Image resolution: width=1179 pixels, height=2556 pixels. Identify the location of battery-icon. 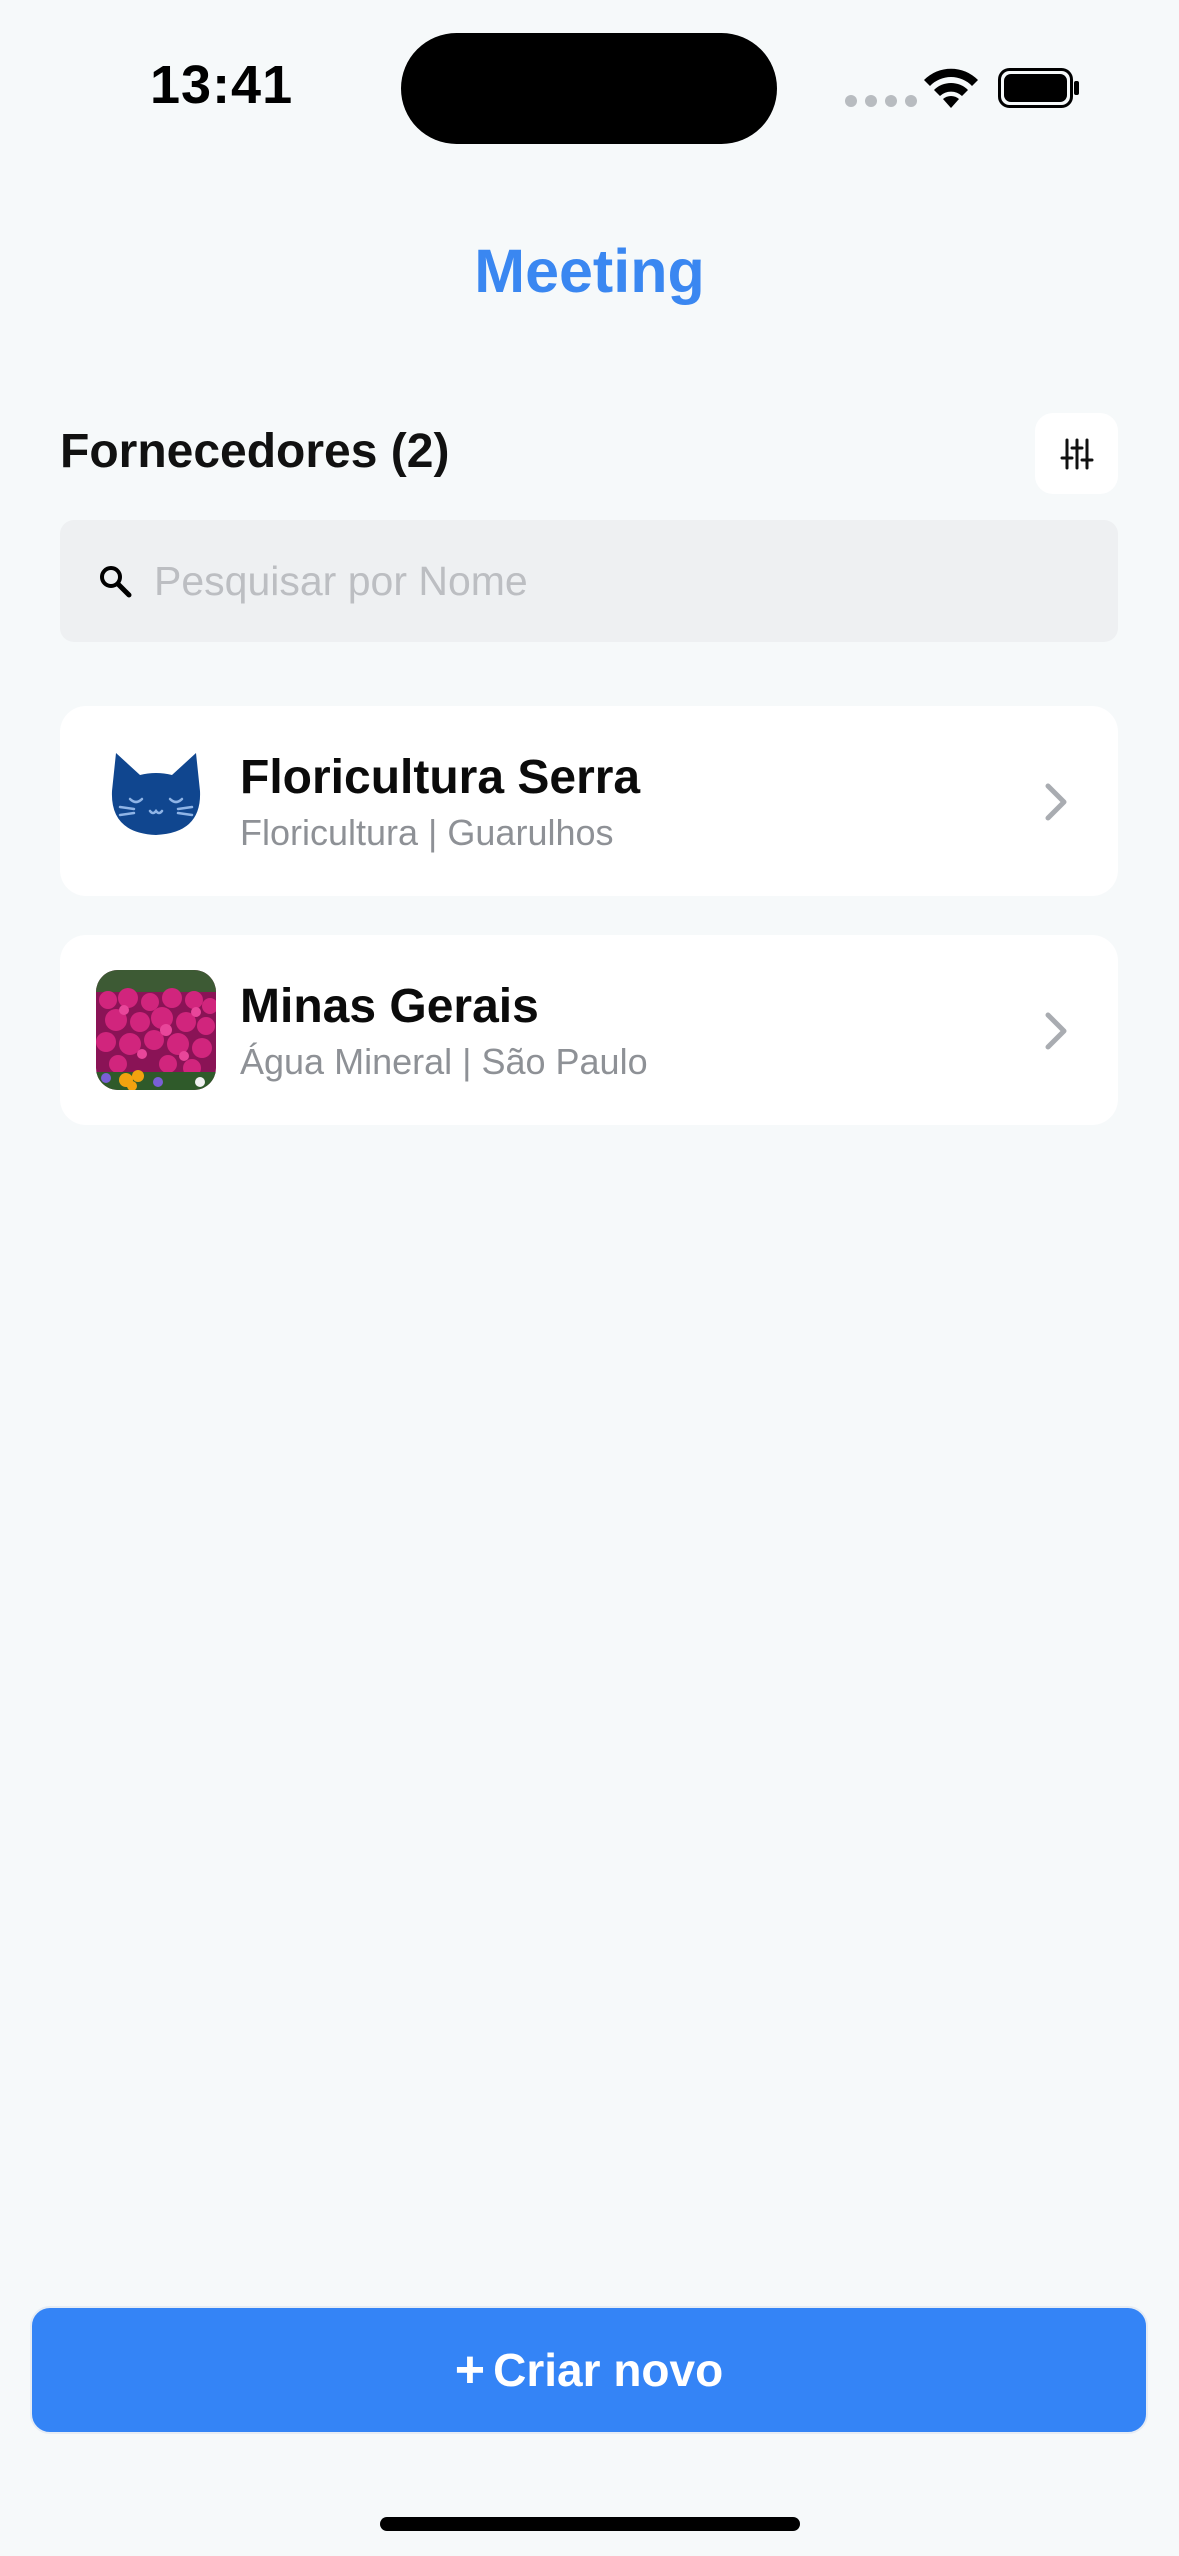
(1038, 88).